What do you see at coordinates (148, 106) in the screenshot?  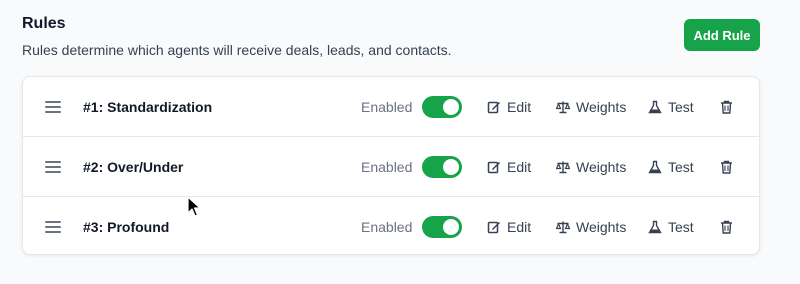 I see `rule-name: #1: Standardization` at bounding box center [148, 106].